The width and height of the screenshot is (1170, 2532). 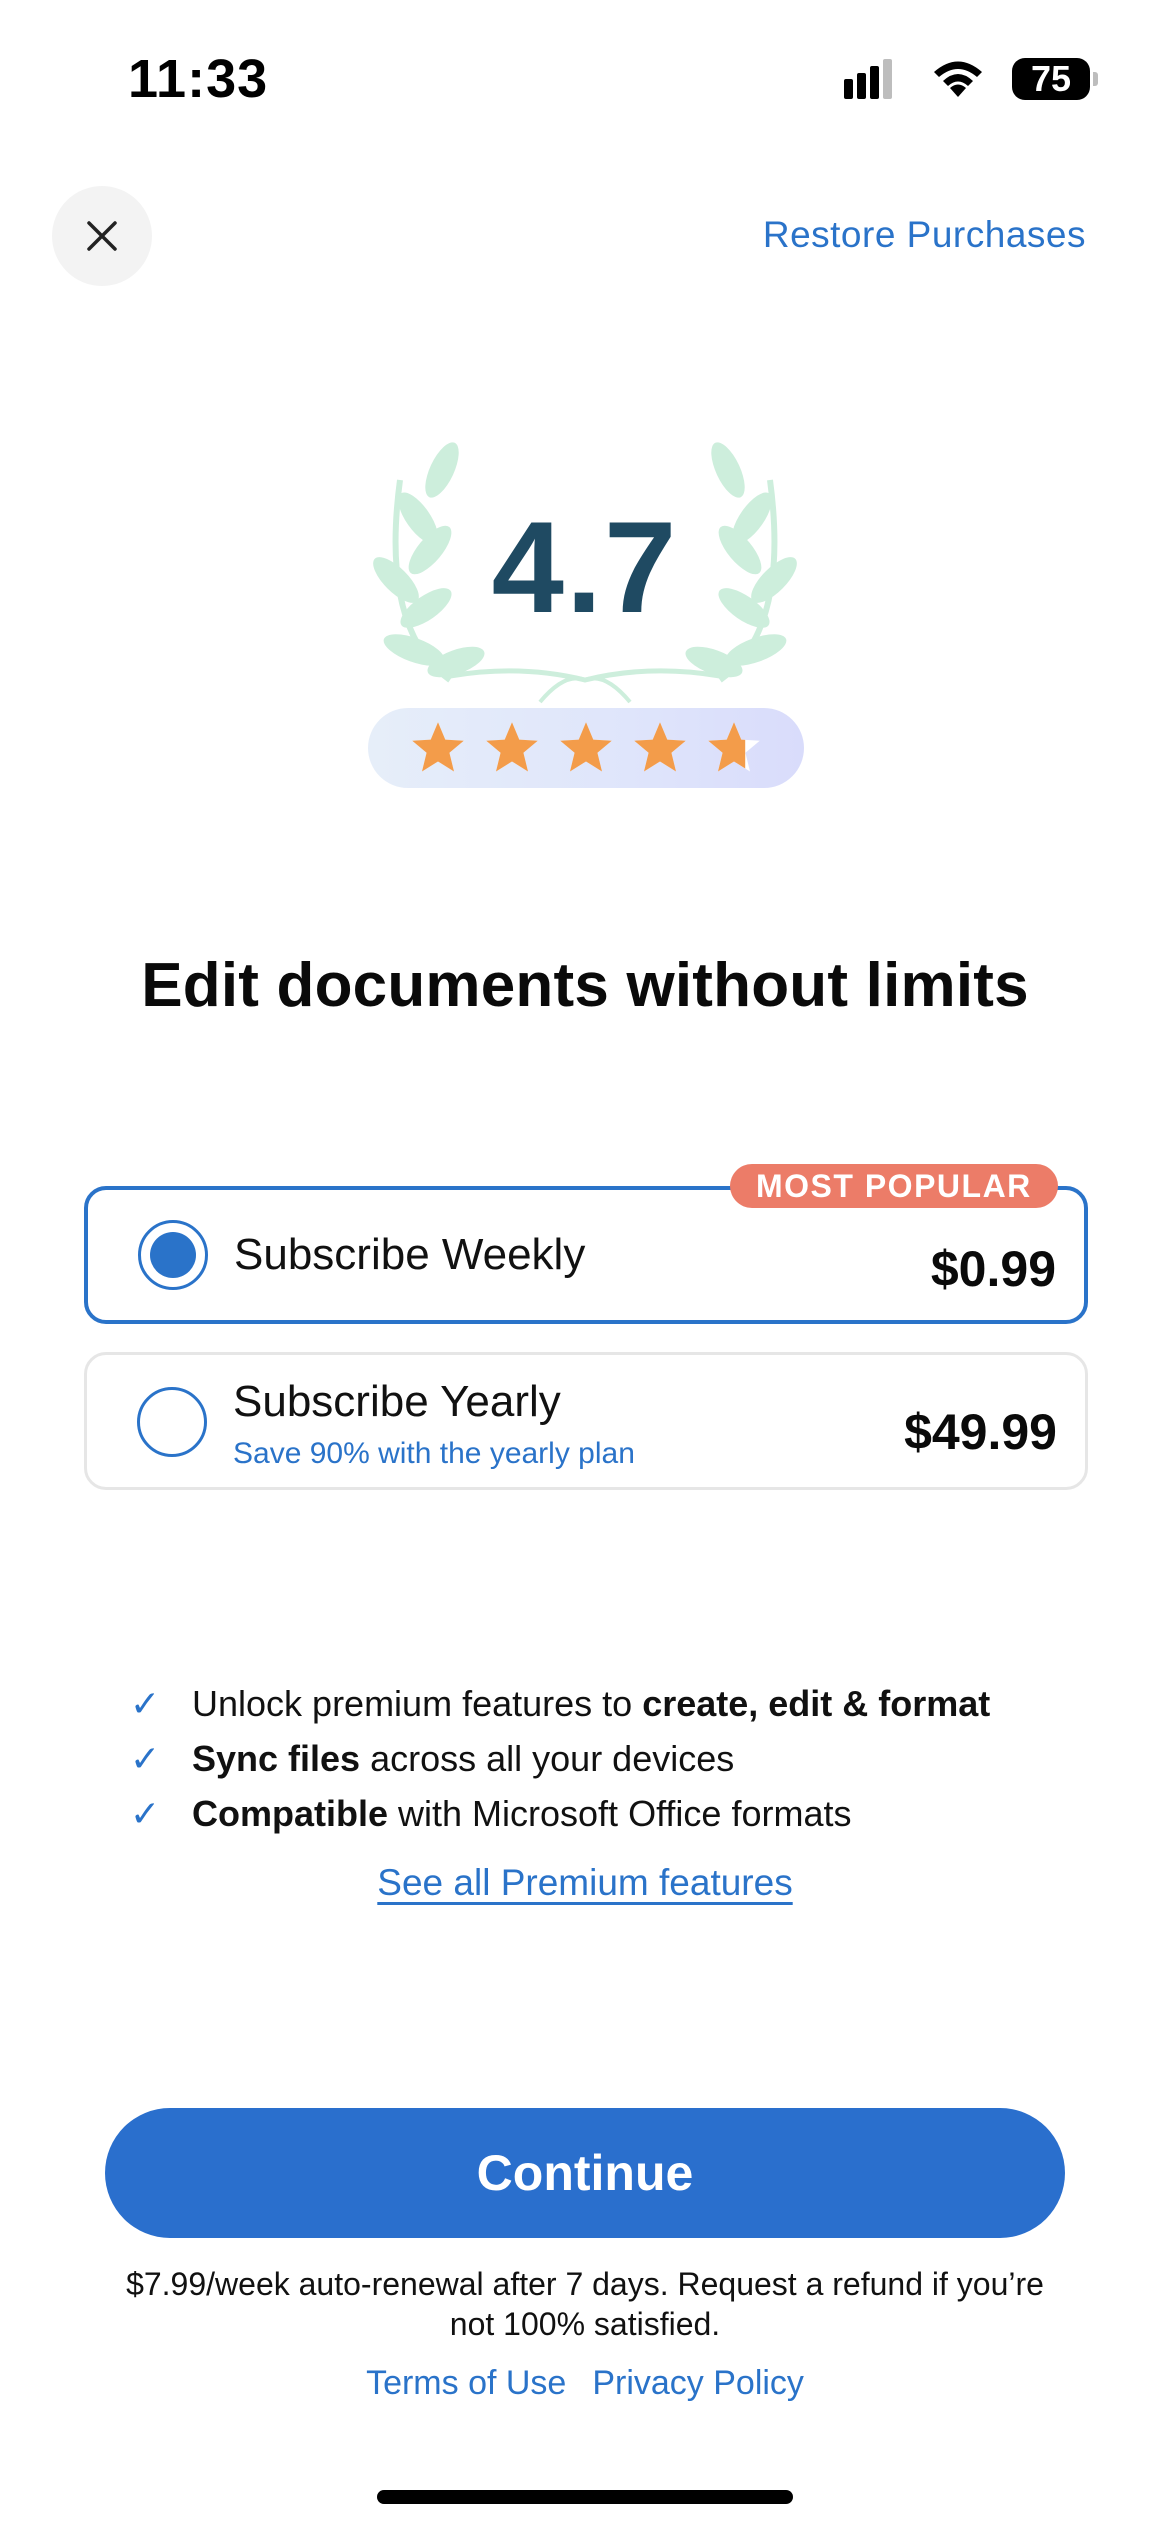 I want to click on plan-weekly-price: $0.99, so click(x=993, y=1269).